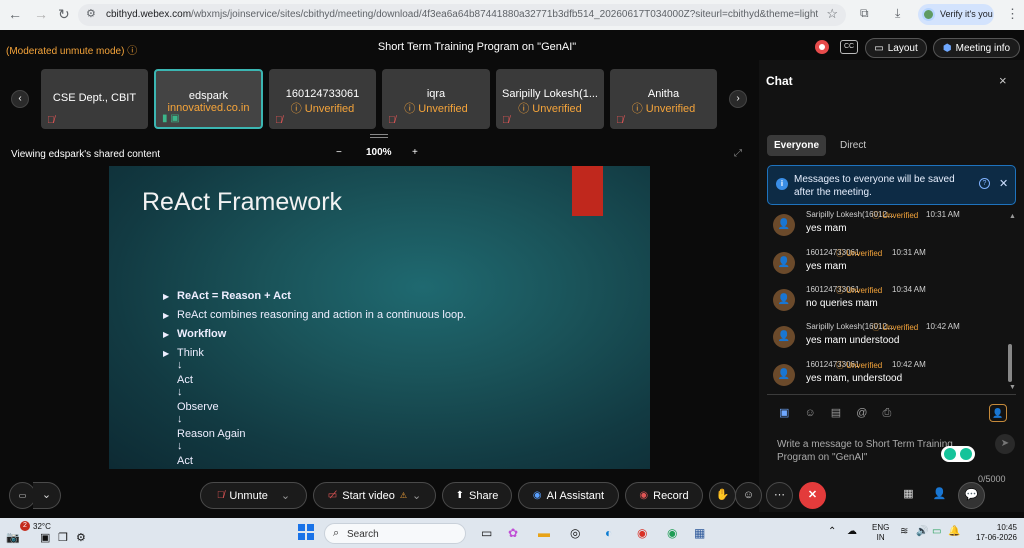  Describe the element at coordinates (374, 495) in the screenshot. I see `start-video-button: ▭̸ Start video ⚠ ⌄` at that location.